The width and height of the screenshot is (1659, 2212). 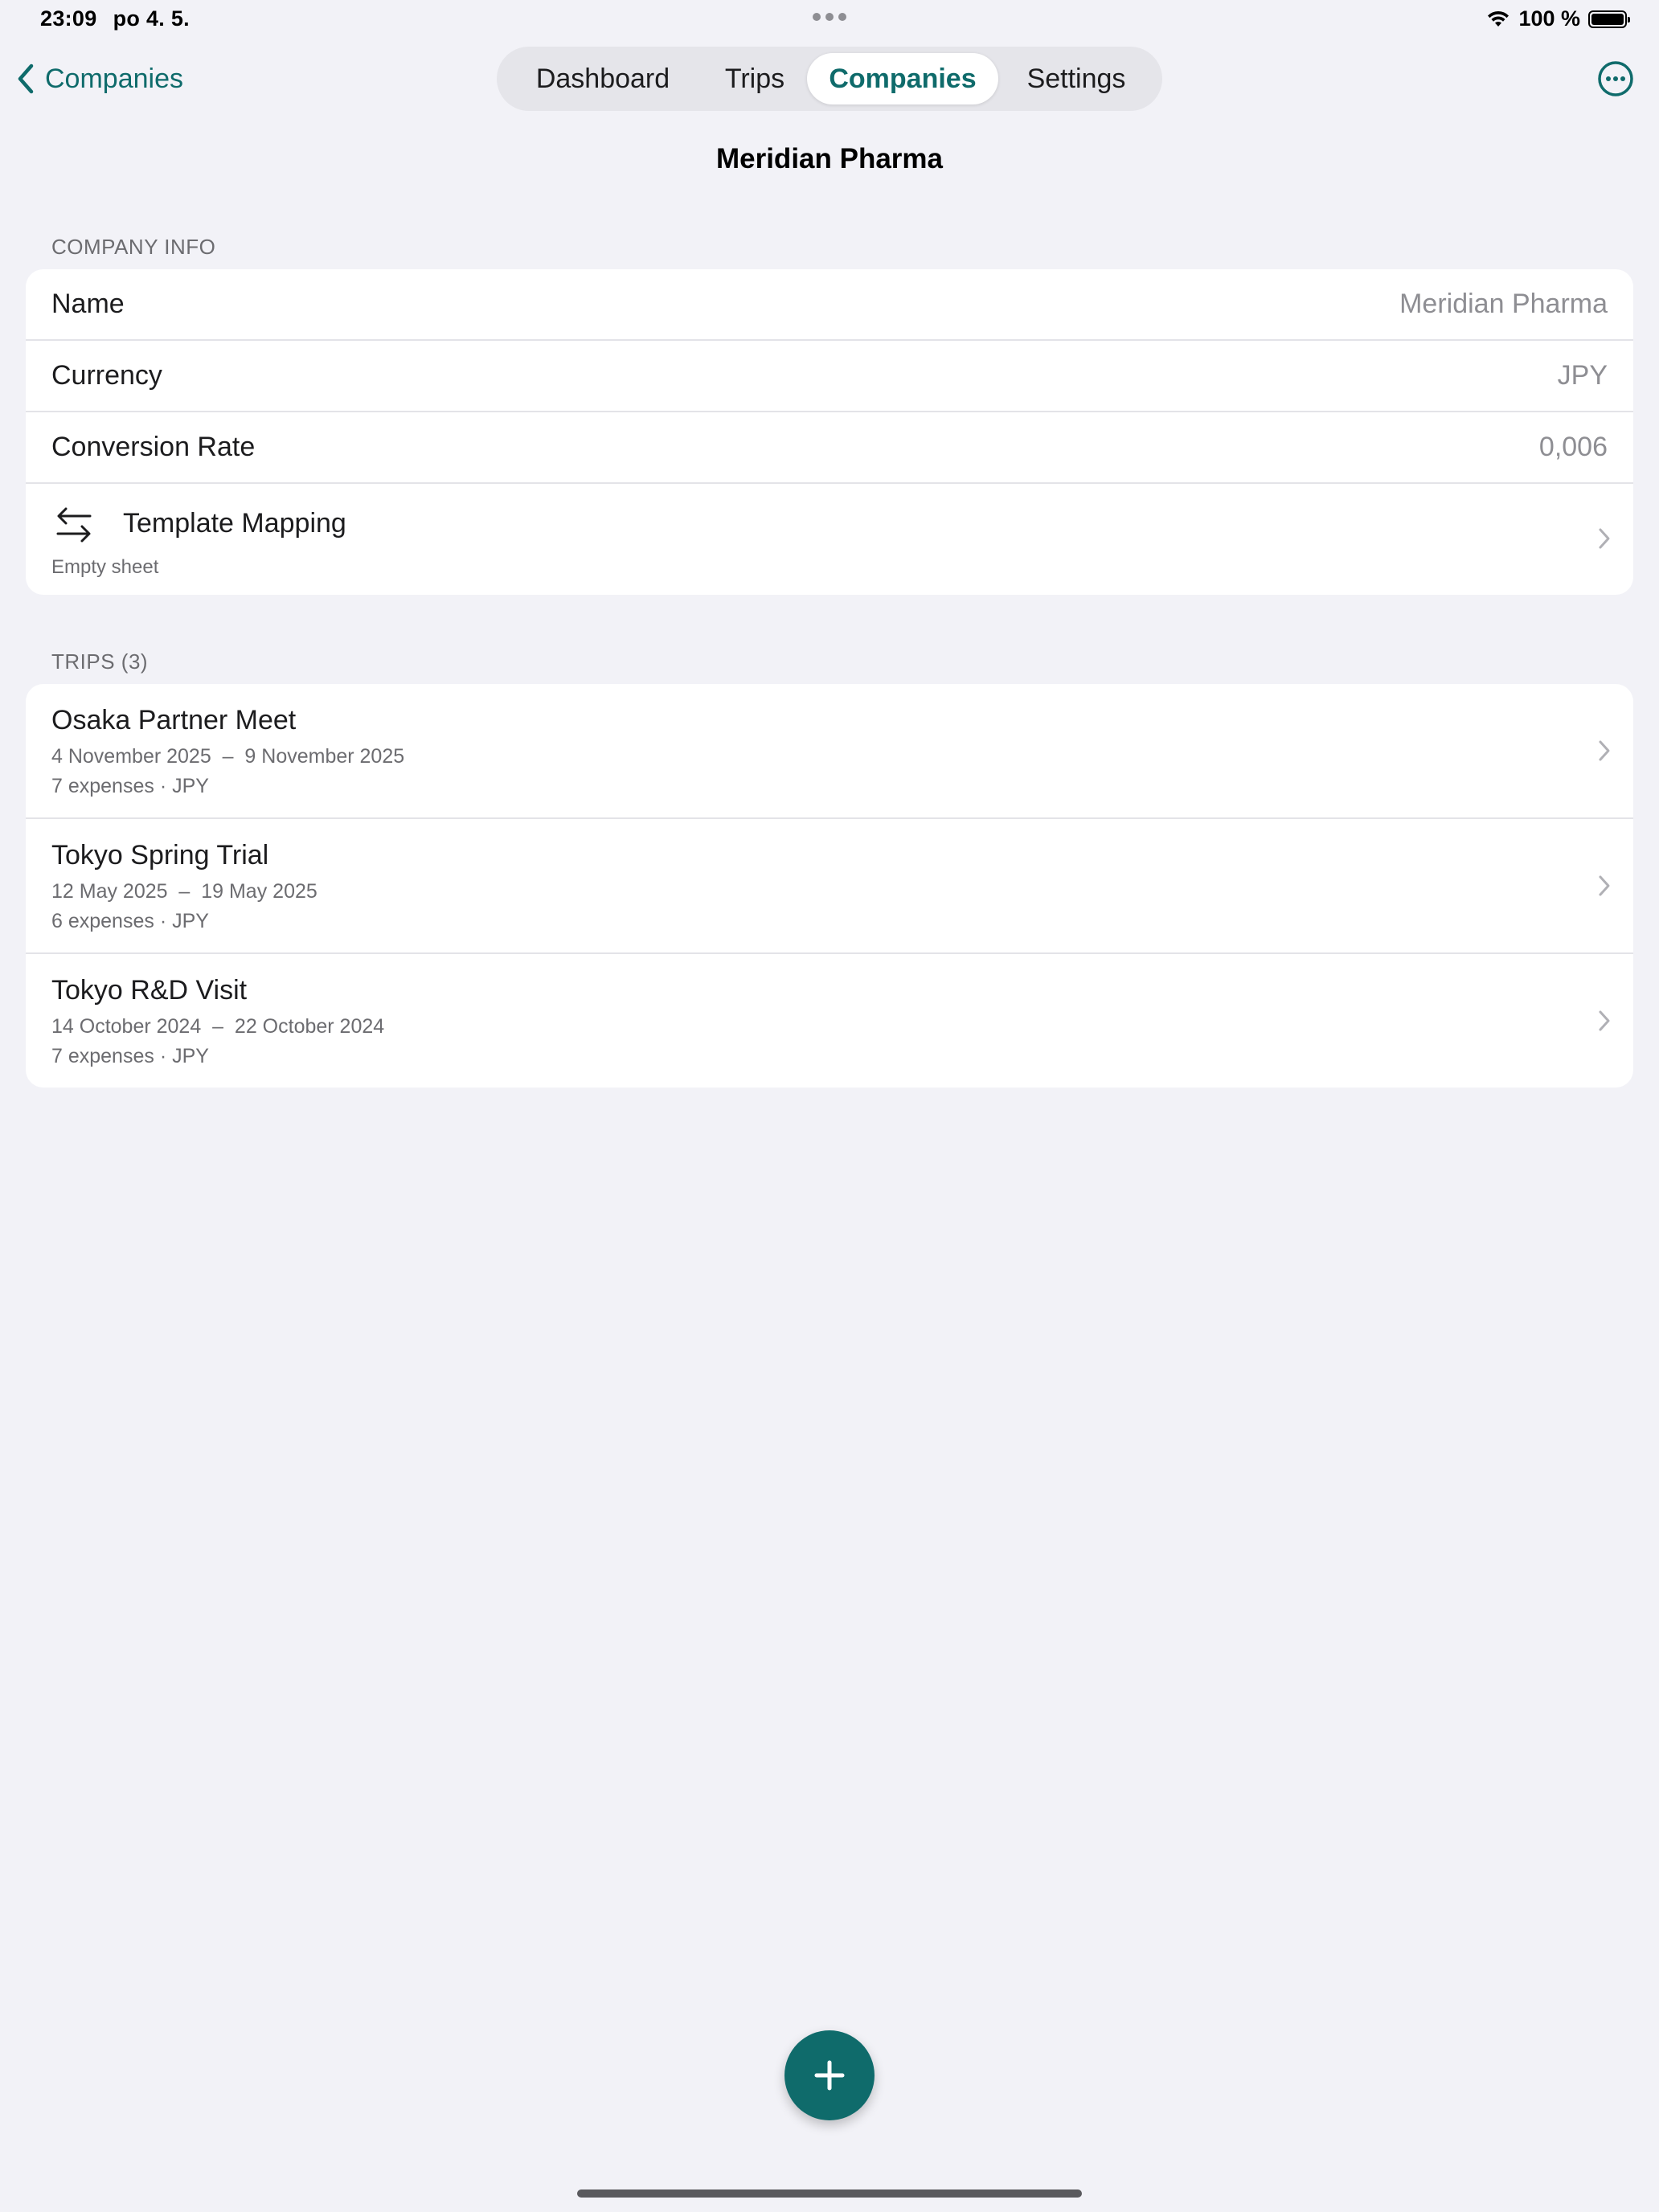 I want to click on tab-companies: Companies, so click(x=903, y=78).